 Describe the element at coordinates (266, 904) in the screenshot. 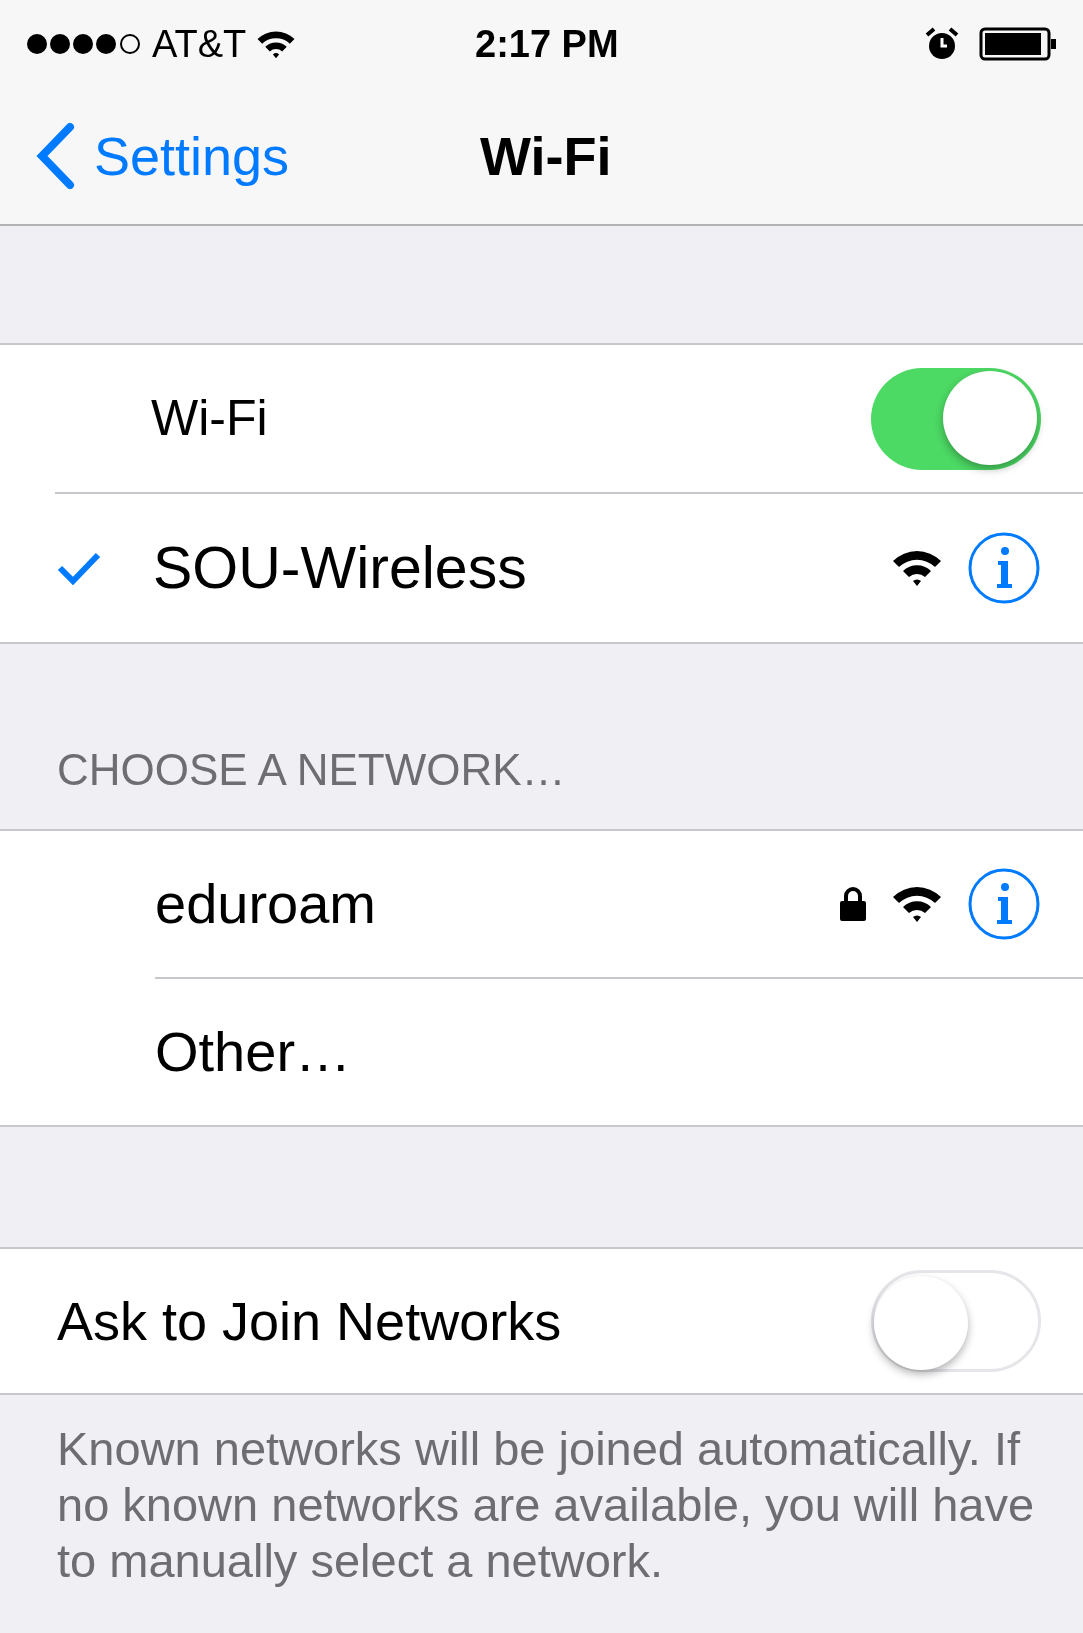

I see `network-name: eduroam` at that location.